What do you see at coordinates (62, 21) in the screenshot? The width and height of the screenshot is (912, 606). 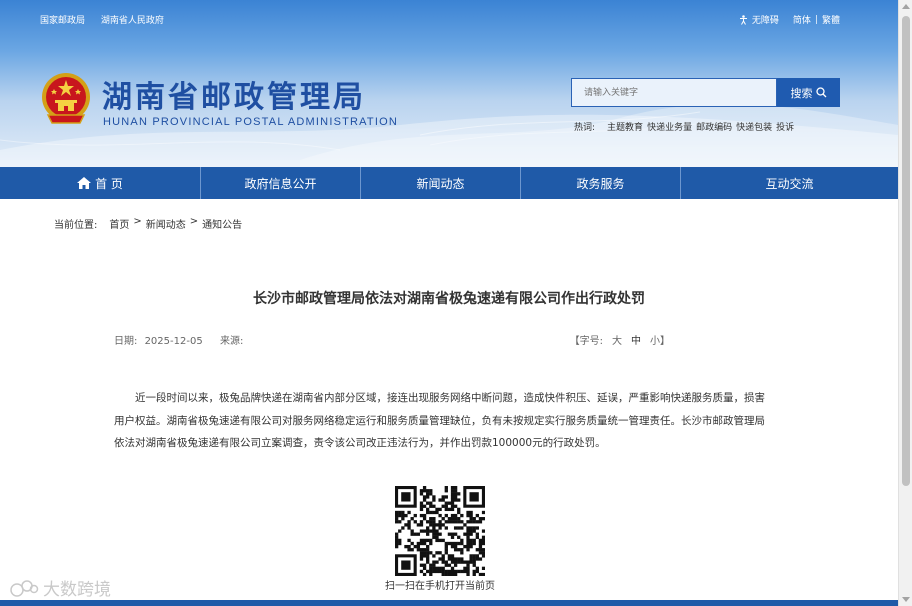 I see `top-link-state-post-bureau: 国家邮政局` at bounding box center [62, 21].